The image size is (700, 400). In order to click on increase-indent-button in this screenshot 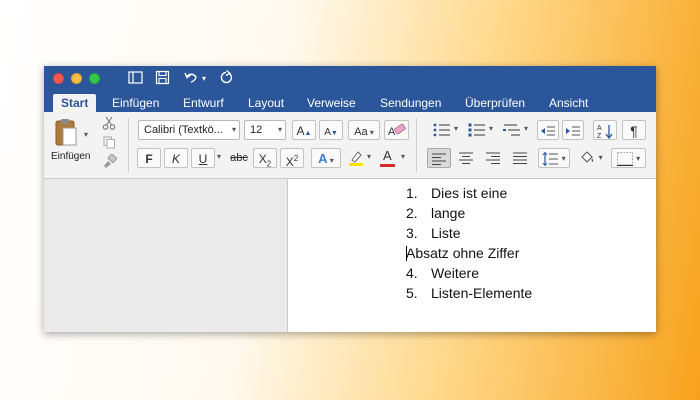, I will do `click(573, 130)`.